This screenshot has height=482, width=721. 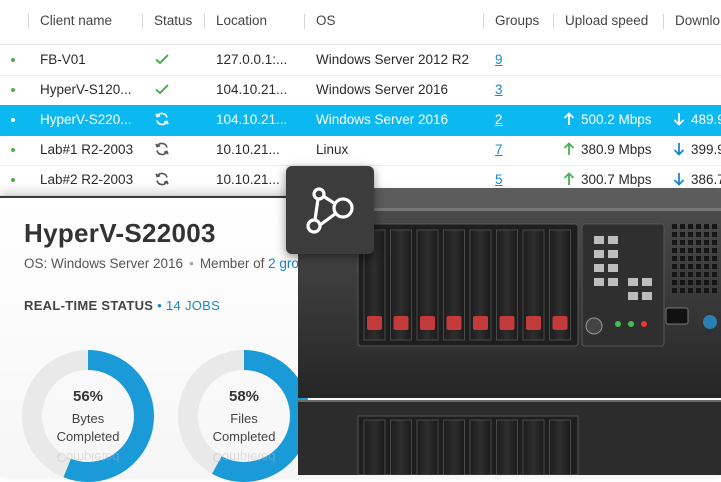 I want to click on client-title: HyperV-S22003, so click(x=120, y=233).